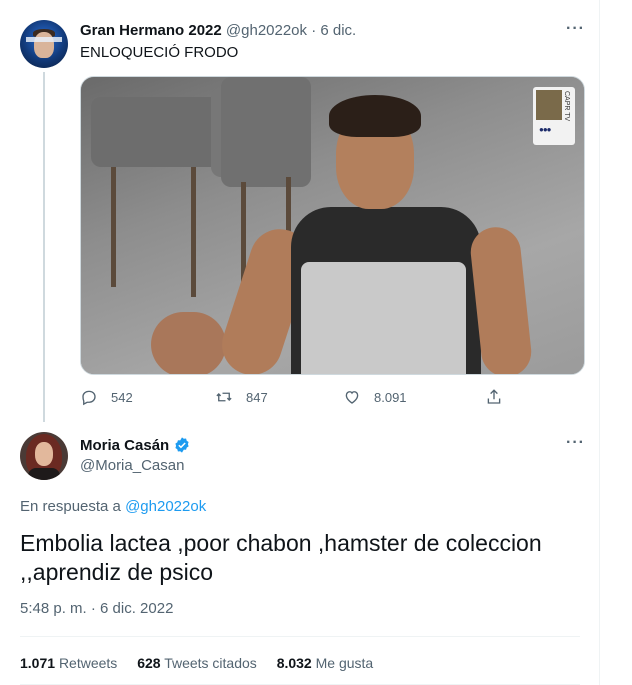  What do you see at coordinates (44, 39) in the screenshot?
I see `avatar-logo-band` at bounding box center [44, 39].